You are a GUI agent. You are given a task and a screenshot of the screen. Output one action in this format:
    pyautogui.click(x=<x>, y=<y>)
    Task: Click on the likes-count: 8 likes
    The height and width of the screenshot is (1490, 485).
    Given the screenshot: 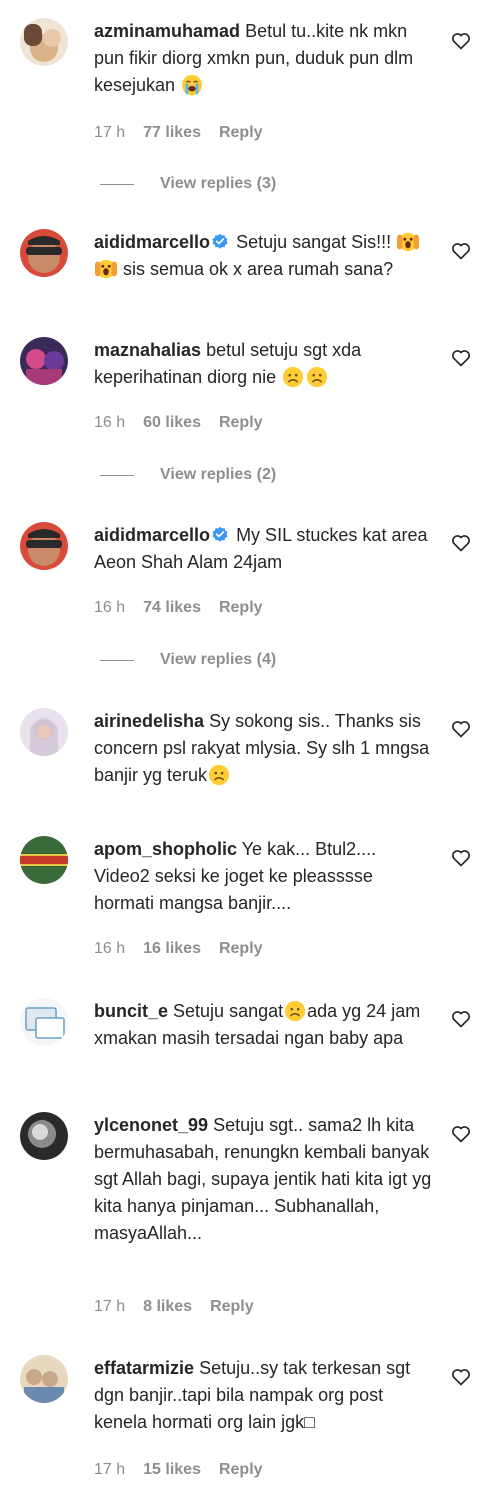 What is the action you would take?
    pyautogui.click(x=167, y=1307)
    